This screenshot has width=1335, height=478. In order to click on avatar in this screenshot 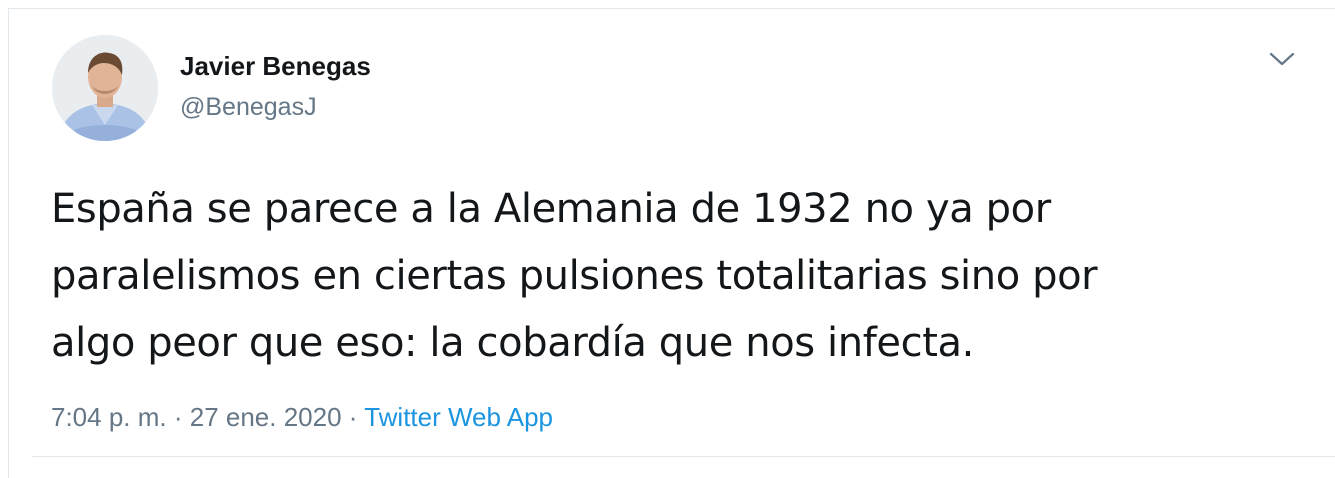, I will do `click(105, 88)`.